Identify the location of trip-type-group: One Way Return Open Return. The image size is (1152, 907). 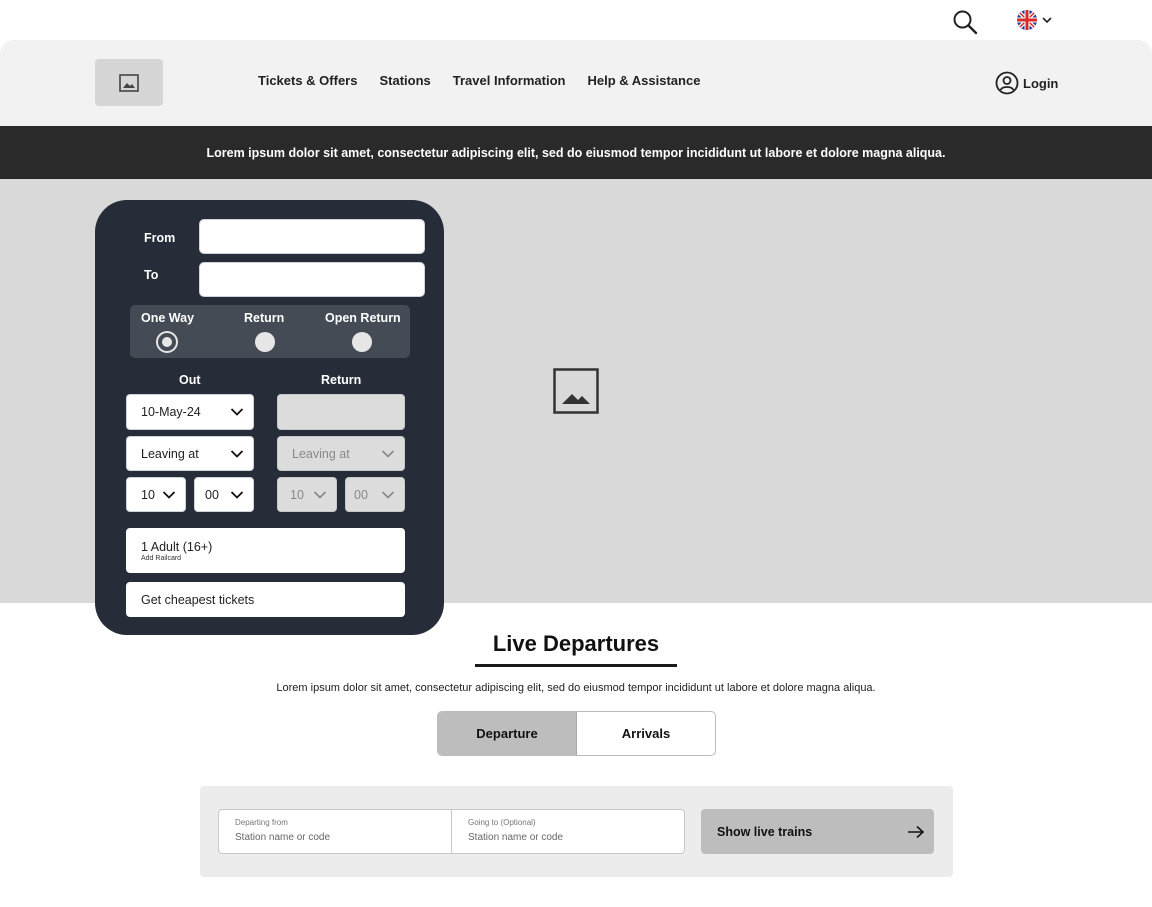
(270, 331).